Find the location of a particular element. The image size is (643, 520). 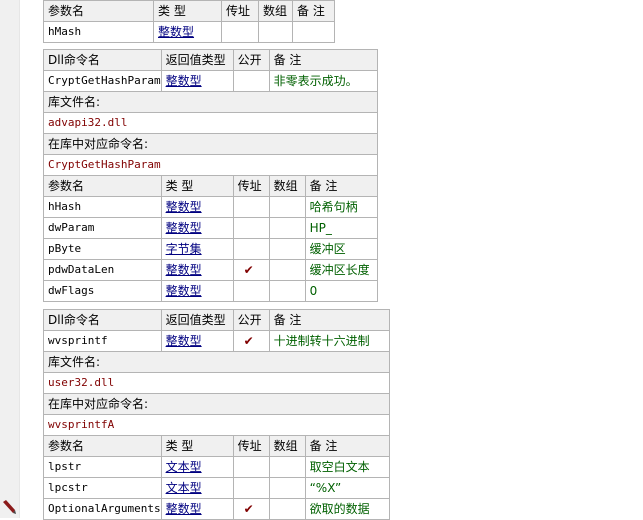

param-name-cell: lpcstr is located at coordinates (102, 488).